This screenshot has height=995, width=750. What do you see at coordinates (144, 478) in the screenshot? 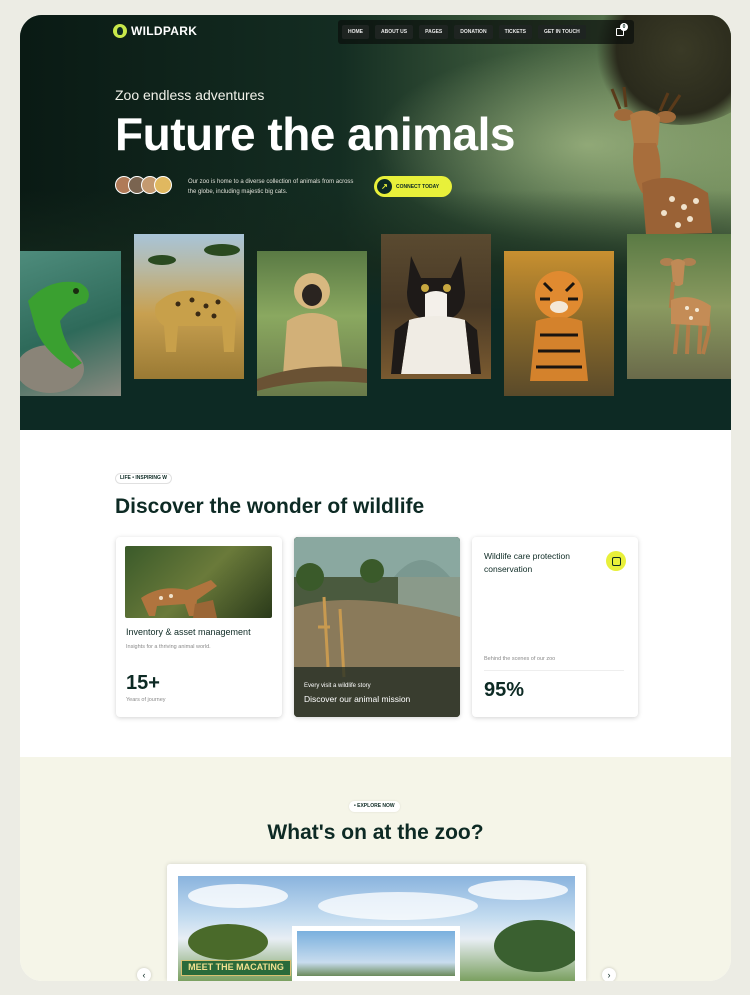
I see `section-breadcrumb: LIFE • INSPIRING W` at bounding box center [144, 478].